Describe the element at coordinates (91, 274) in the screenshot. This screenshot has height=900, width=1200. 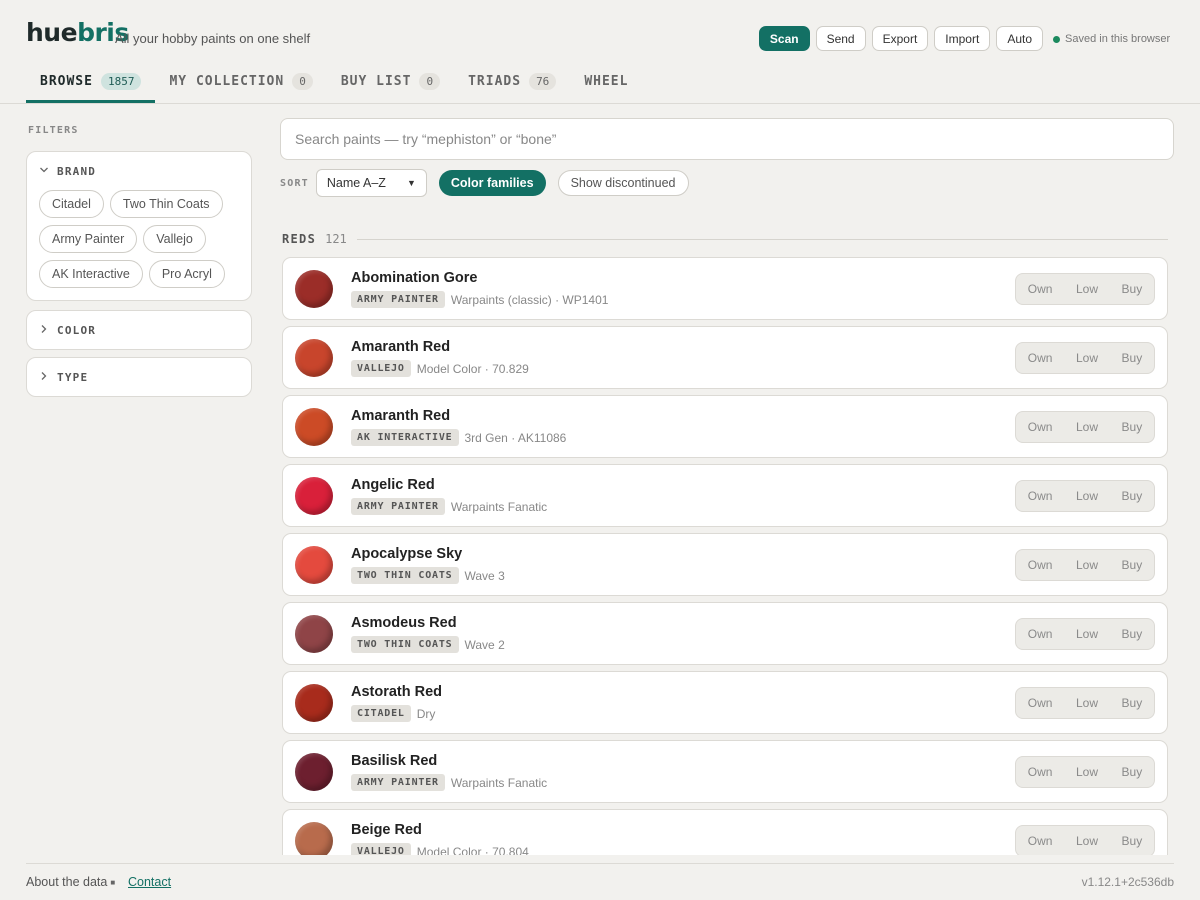
I see `brand-chip-ak-interactive: AK Interactive` at that location.